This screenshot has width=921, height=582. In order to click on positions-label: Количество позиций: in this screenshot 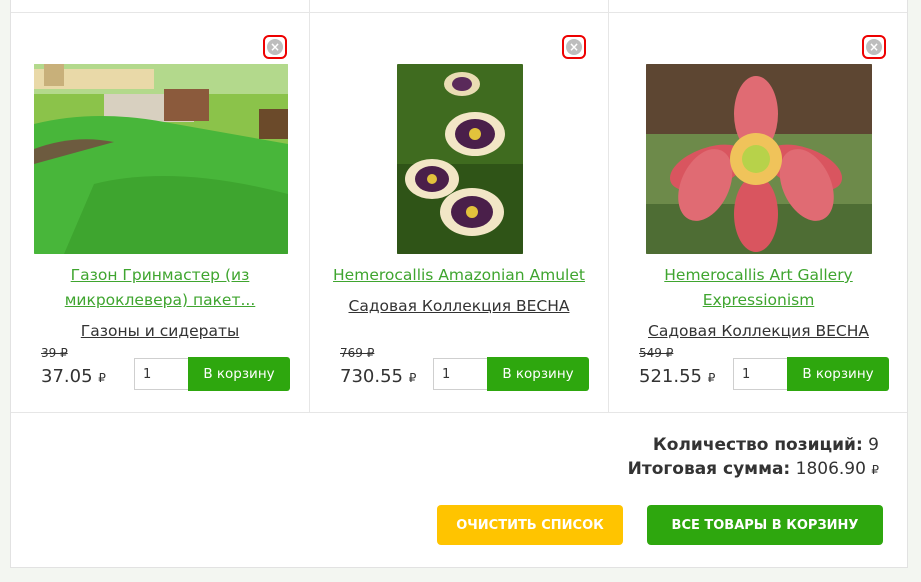, I will do `click(757, 445)`.